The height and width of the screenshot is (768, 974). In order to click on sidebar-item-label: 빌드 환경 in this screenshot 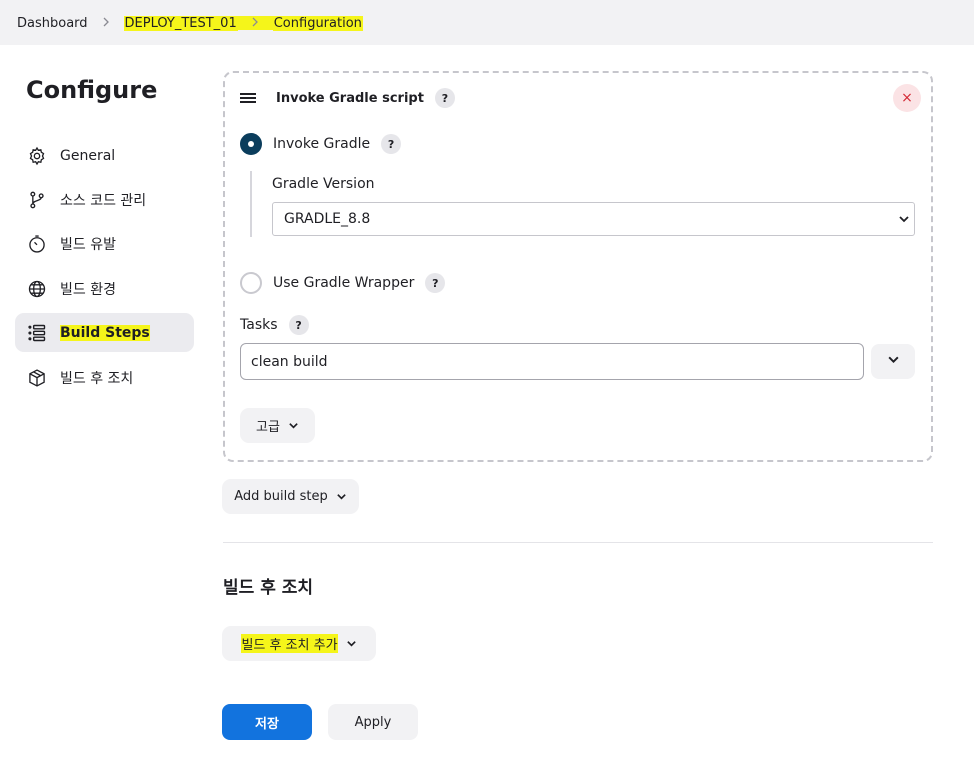, I will do `click(88, 289)`.